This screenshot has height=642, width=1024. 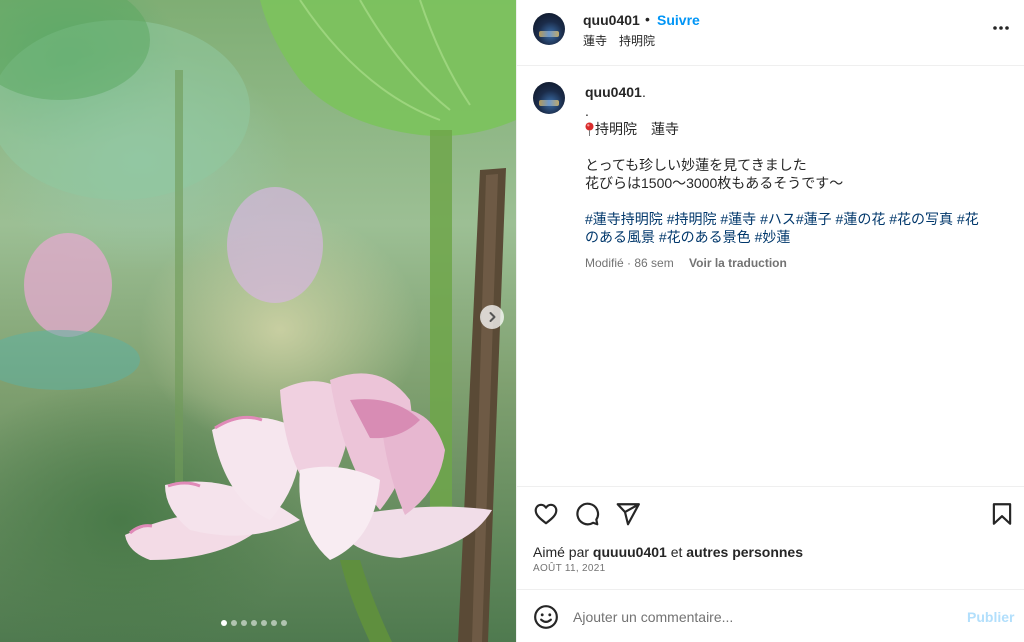 I want to click on likes-others-link: autres personnes, so click(x=744, y=552).